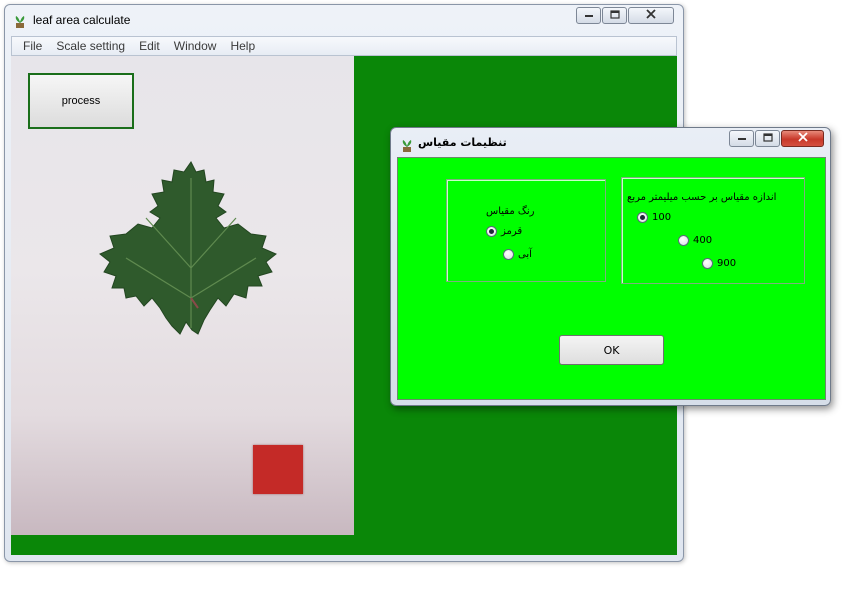 The height and width of the screenshot is (589, 849). I want to click on radio-size-400: 400, so click(695, 240).